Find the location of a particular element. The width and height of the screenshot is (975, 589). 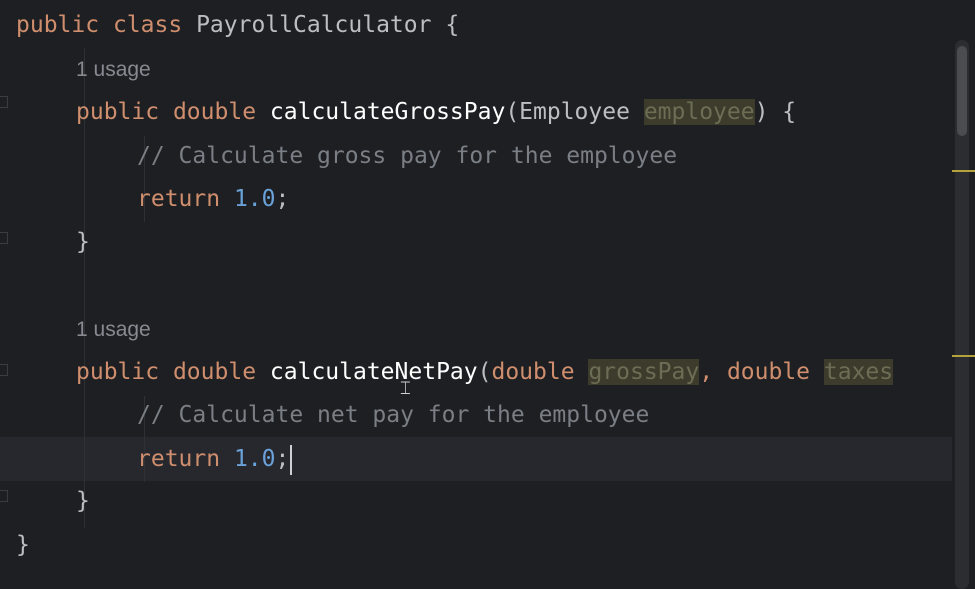

code-line-class-declaration: public class PayrollCalculator { is located at coordinates (237, 25).